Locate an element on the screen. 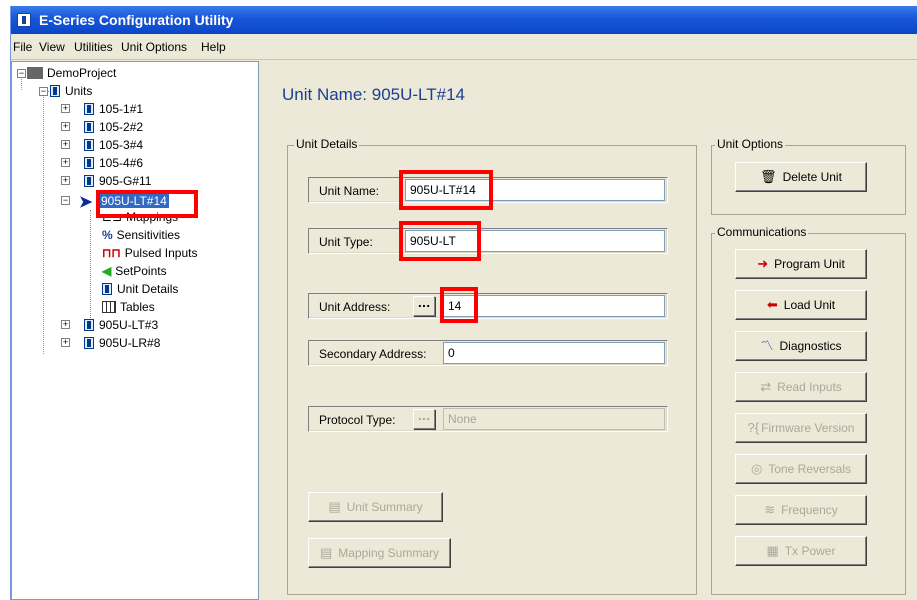 The height and width of the screenshot is (600, 917). tx-power-label: Tx Power is located at coordinates (810, 551).